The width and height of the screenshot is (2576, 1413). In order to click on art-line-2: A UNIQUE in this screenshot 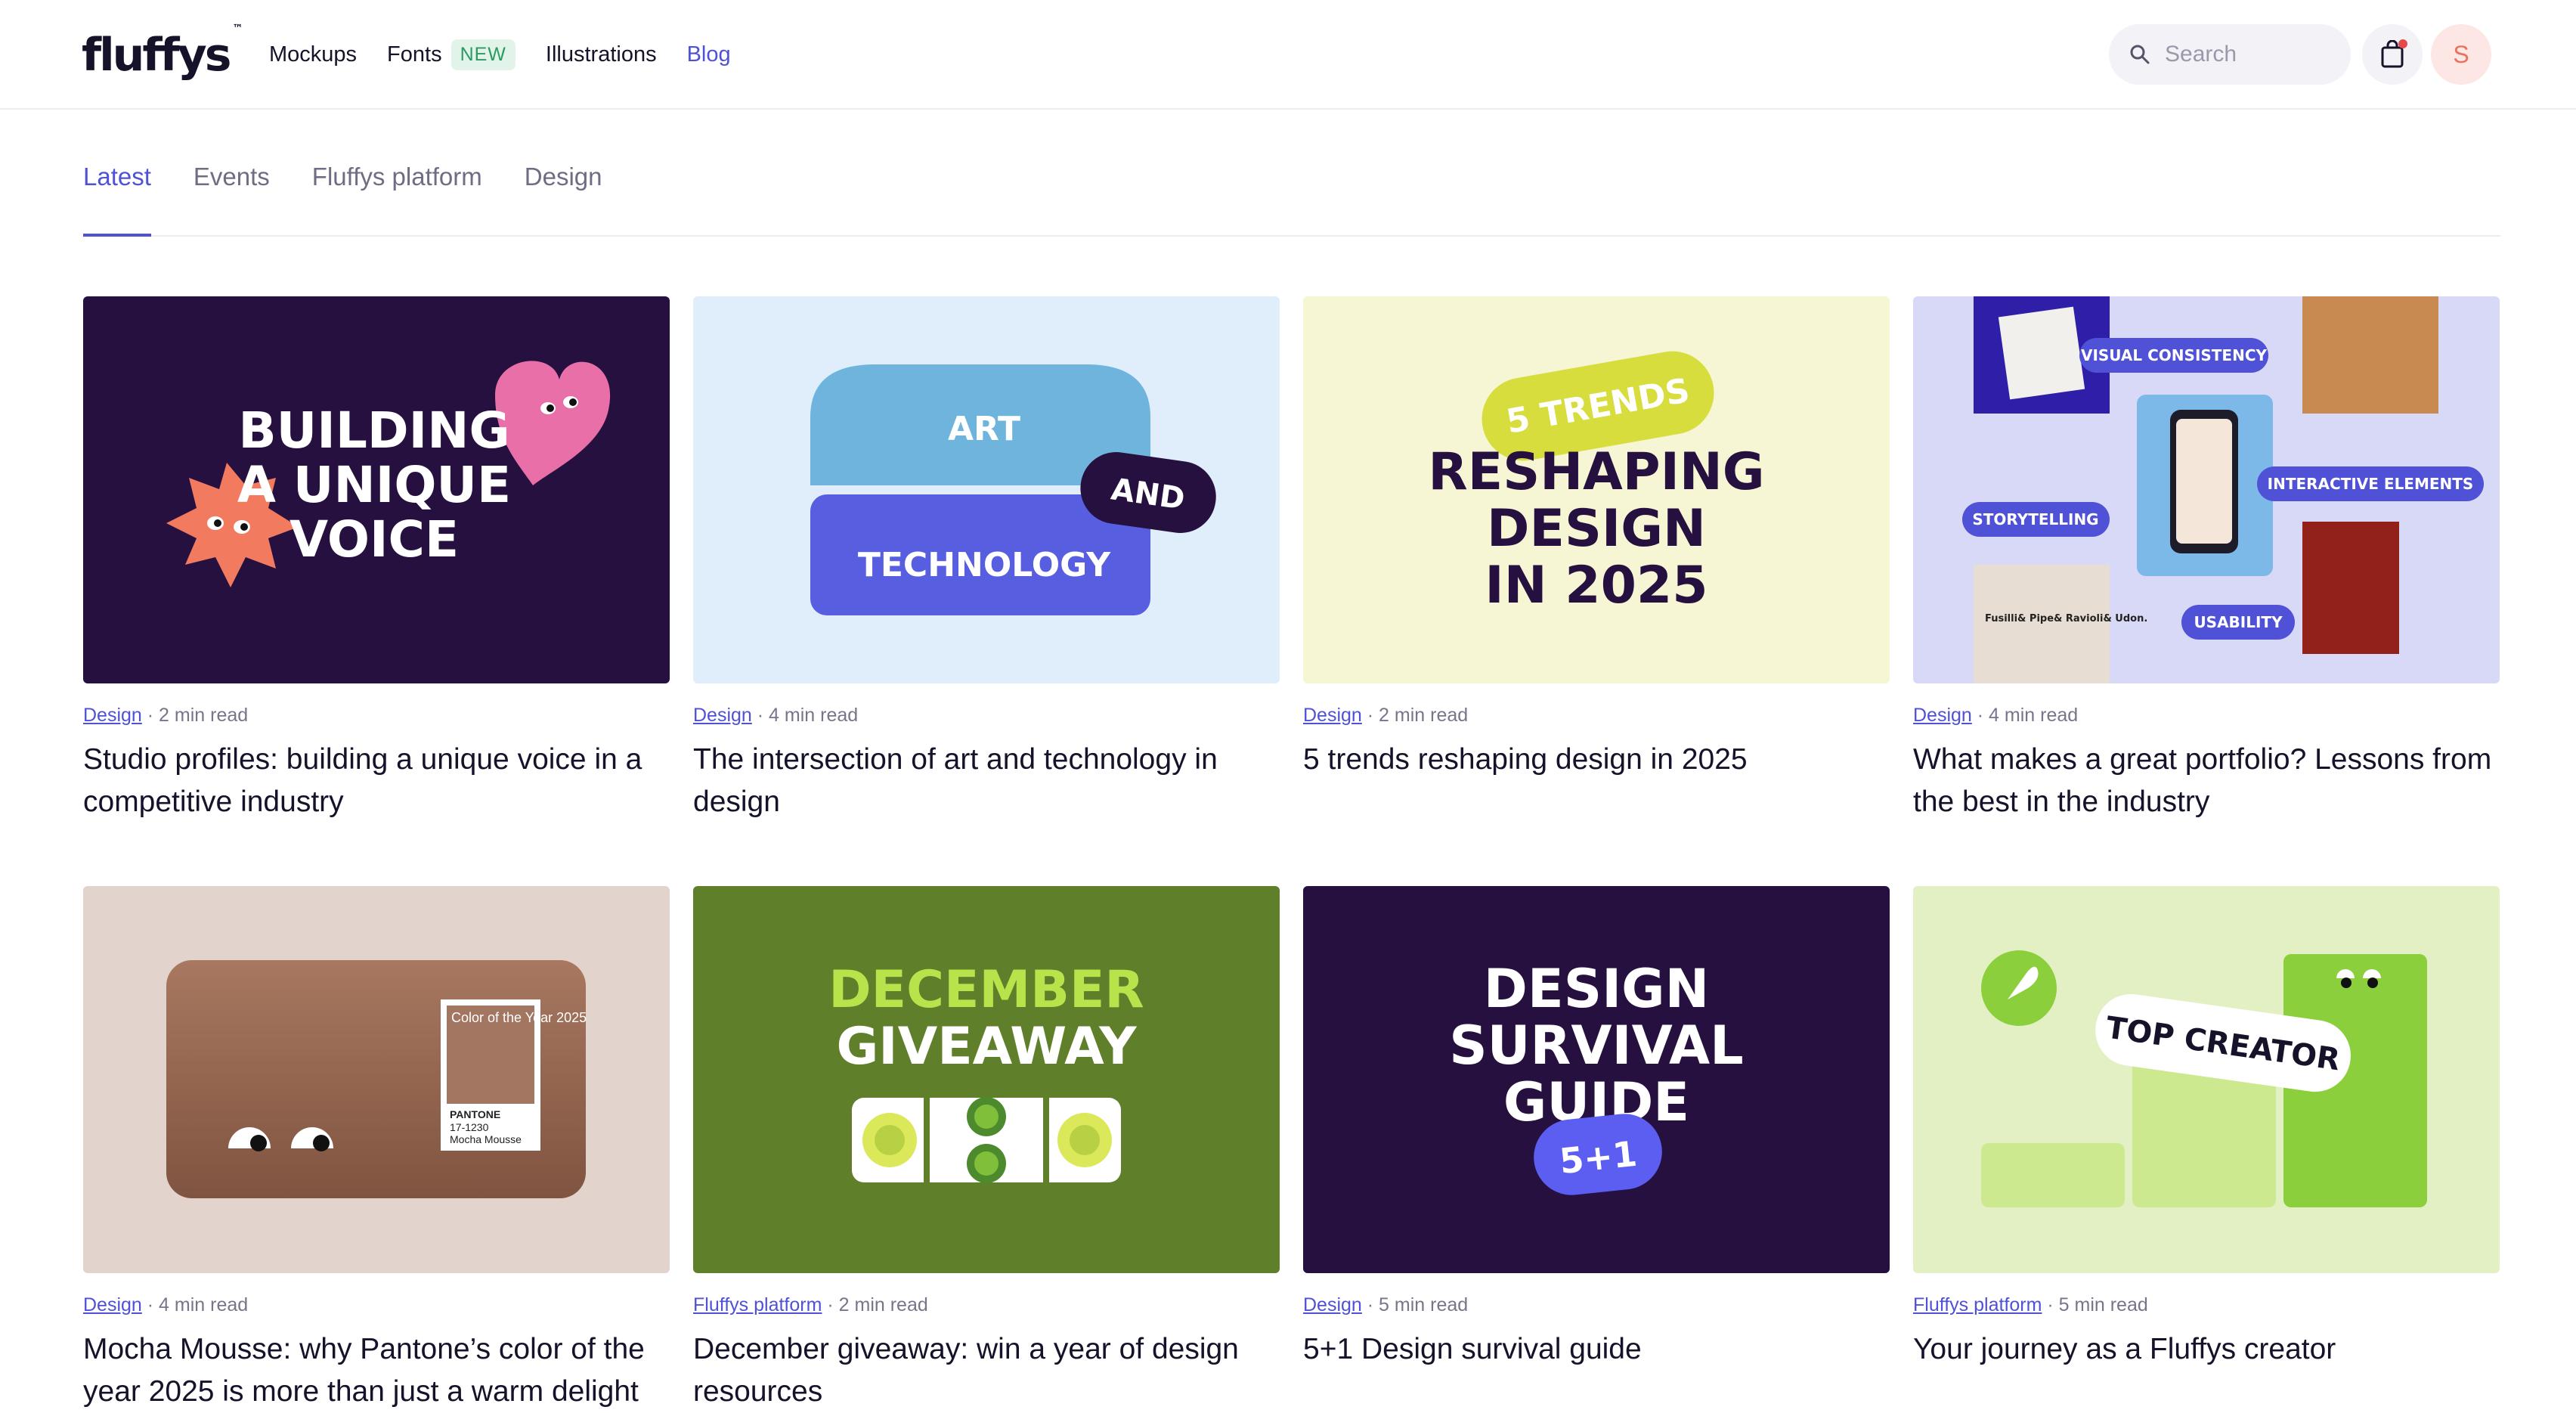, I will do `click(374, 485)`.